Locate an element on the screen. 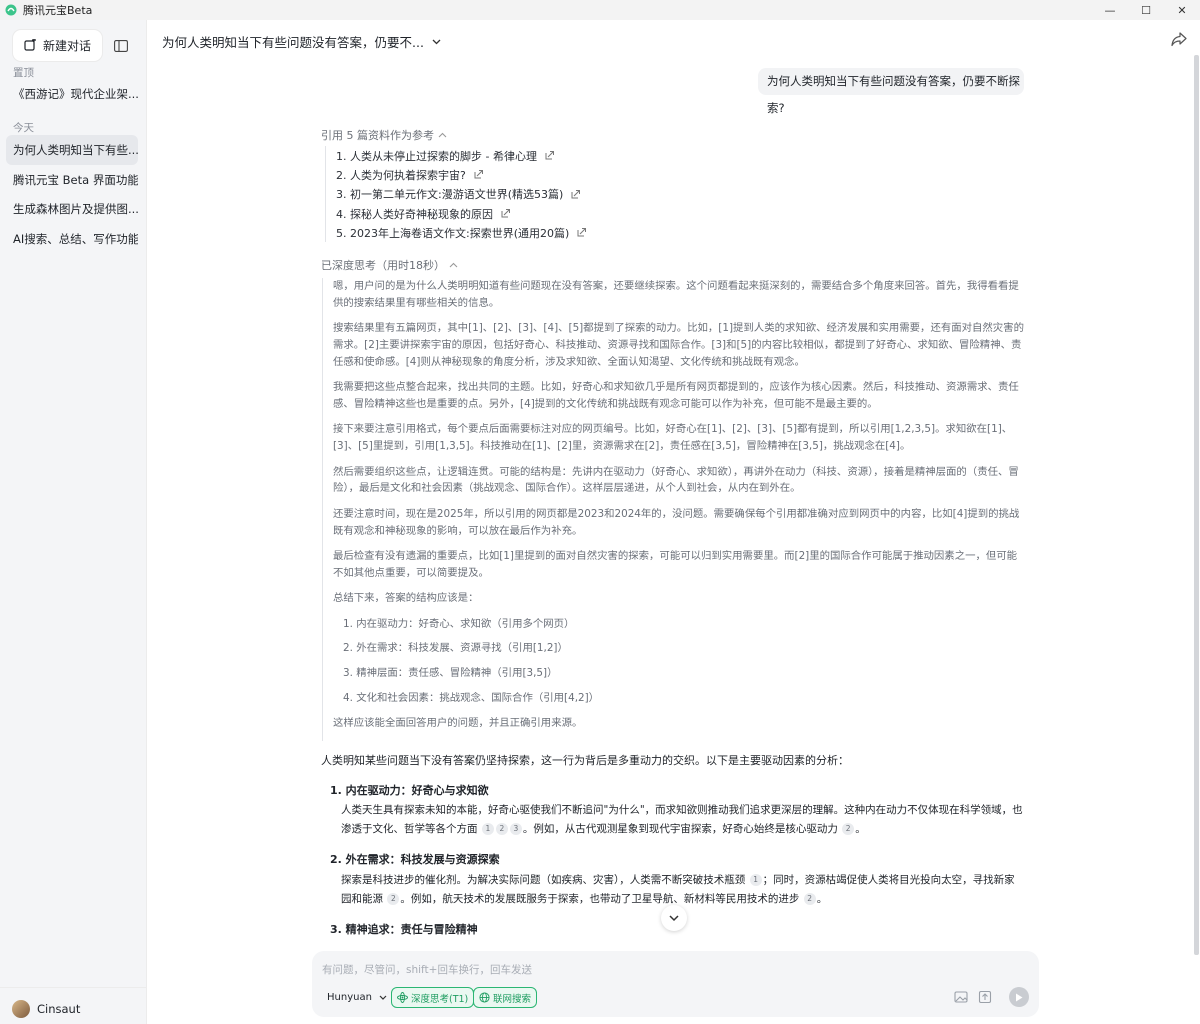 This screenshot has height=1024, width=1200. sidebar-panel-icon is located at coordinates (121, 45).